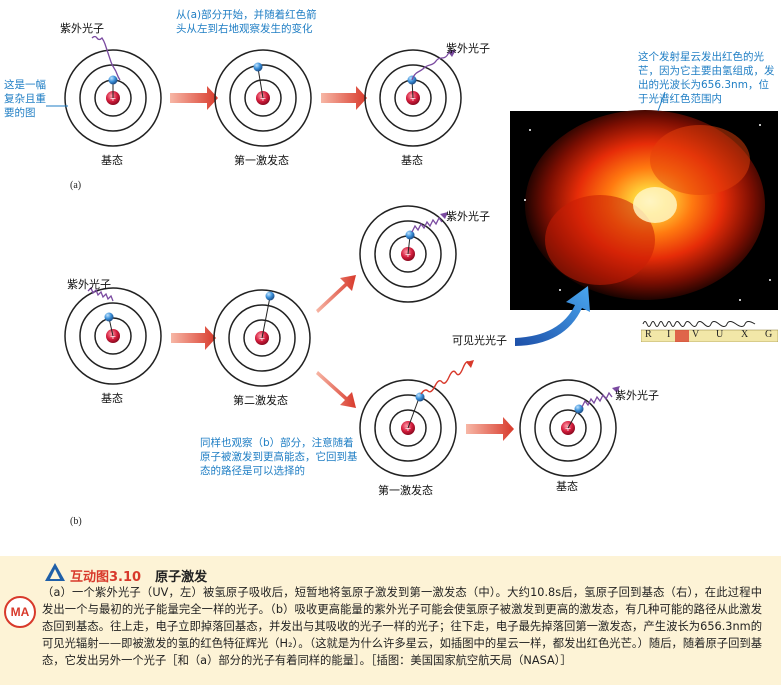 The height and width of the screenshot is (685, 781). What do you see at coordinates (416, 418) in the screenshot?
I see `atom-b-first-excited: +` at bounding box center [416, 418].